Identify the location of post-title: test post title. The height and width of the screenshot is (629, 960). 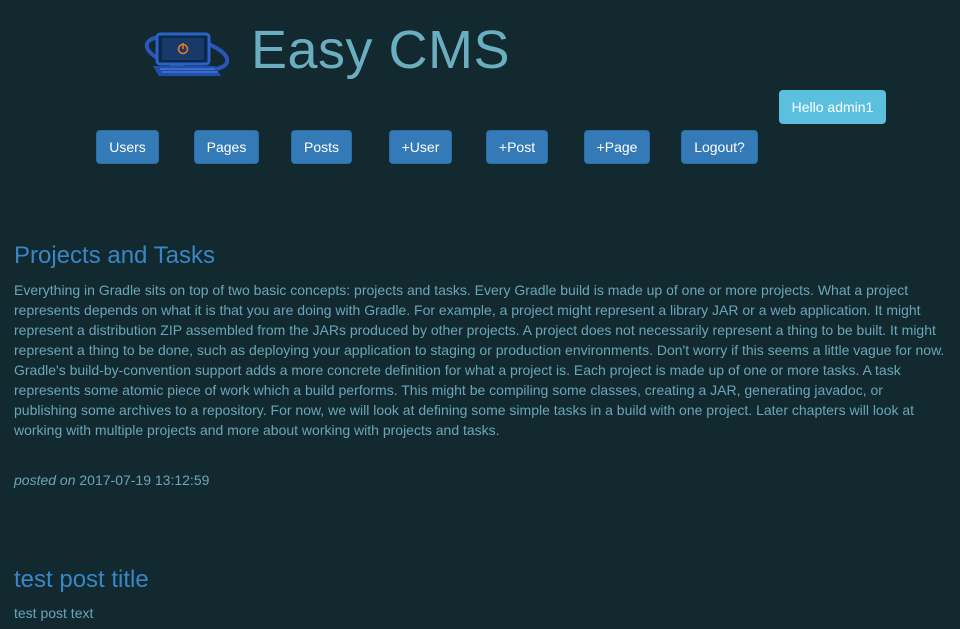
(480, 580).